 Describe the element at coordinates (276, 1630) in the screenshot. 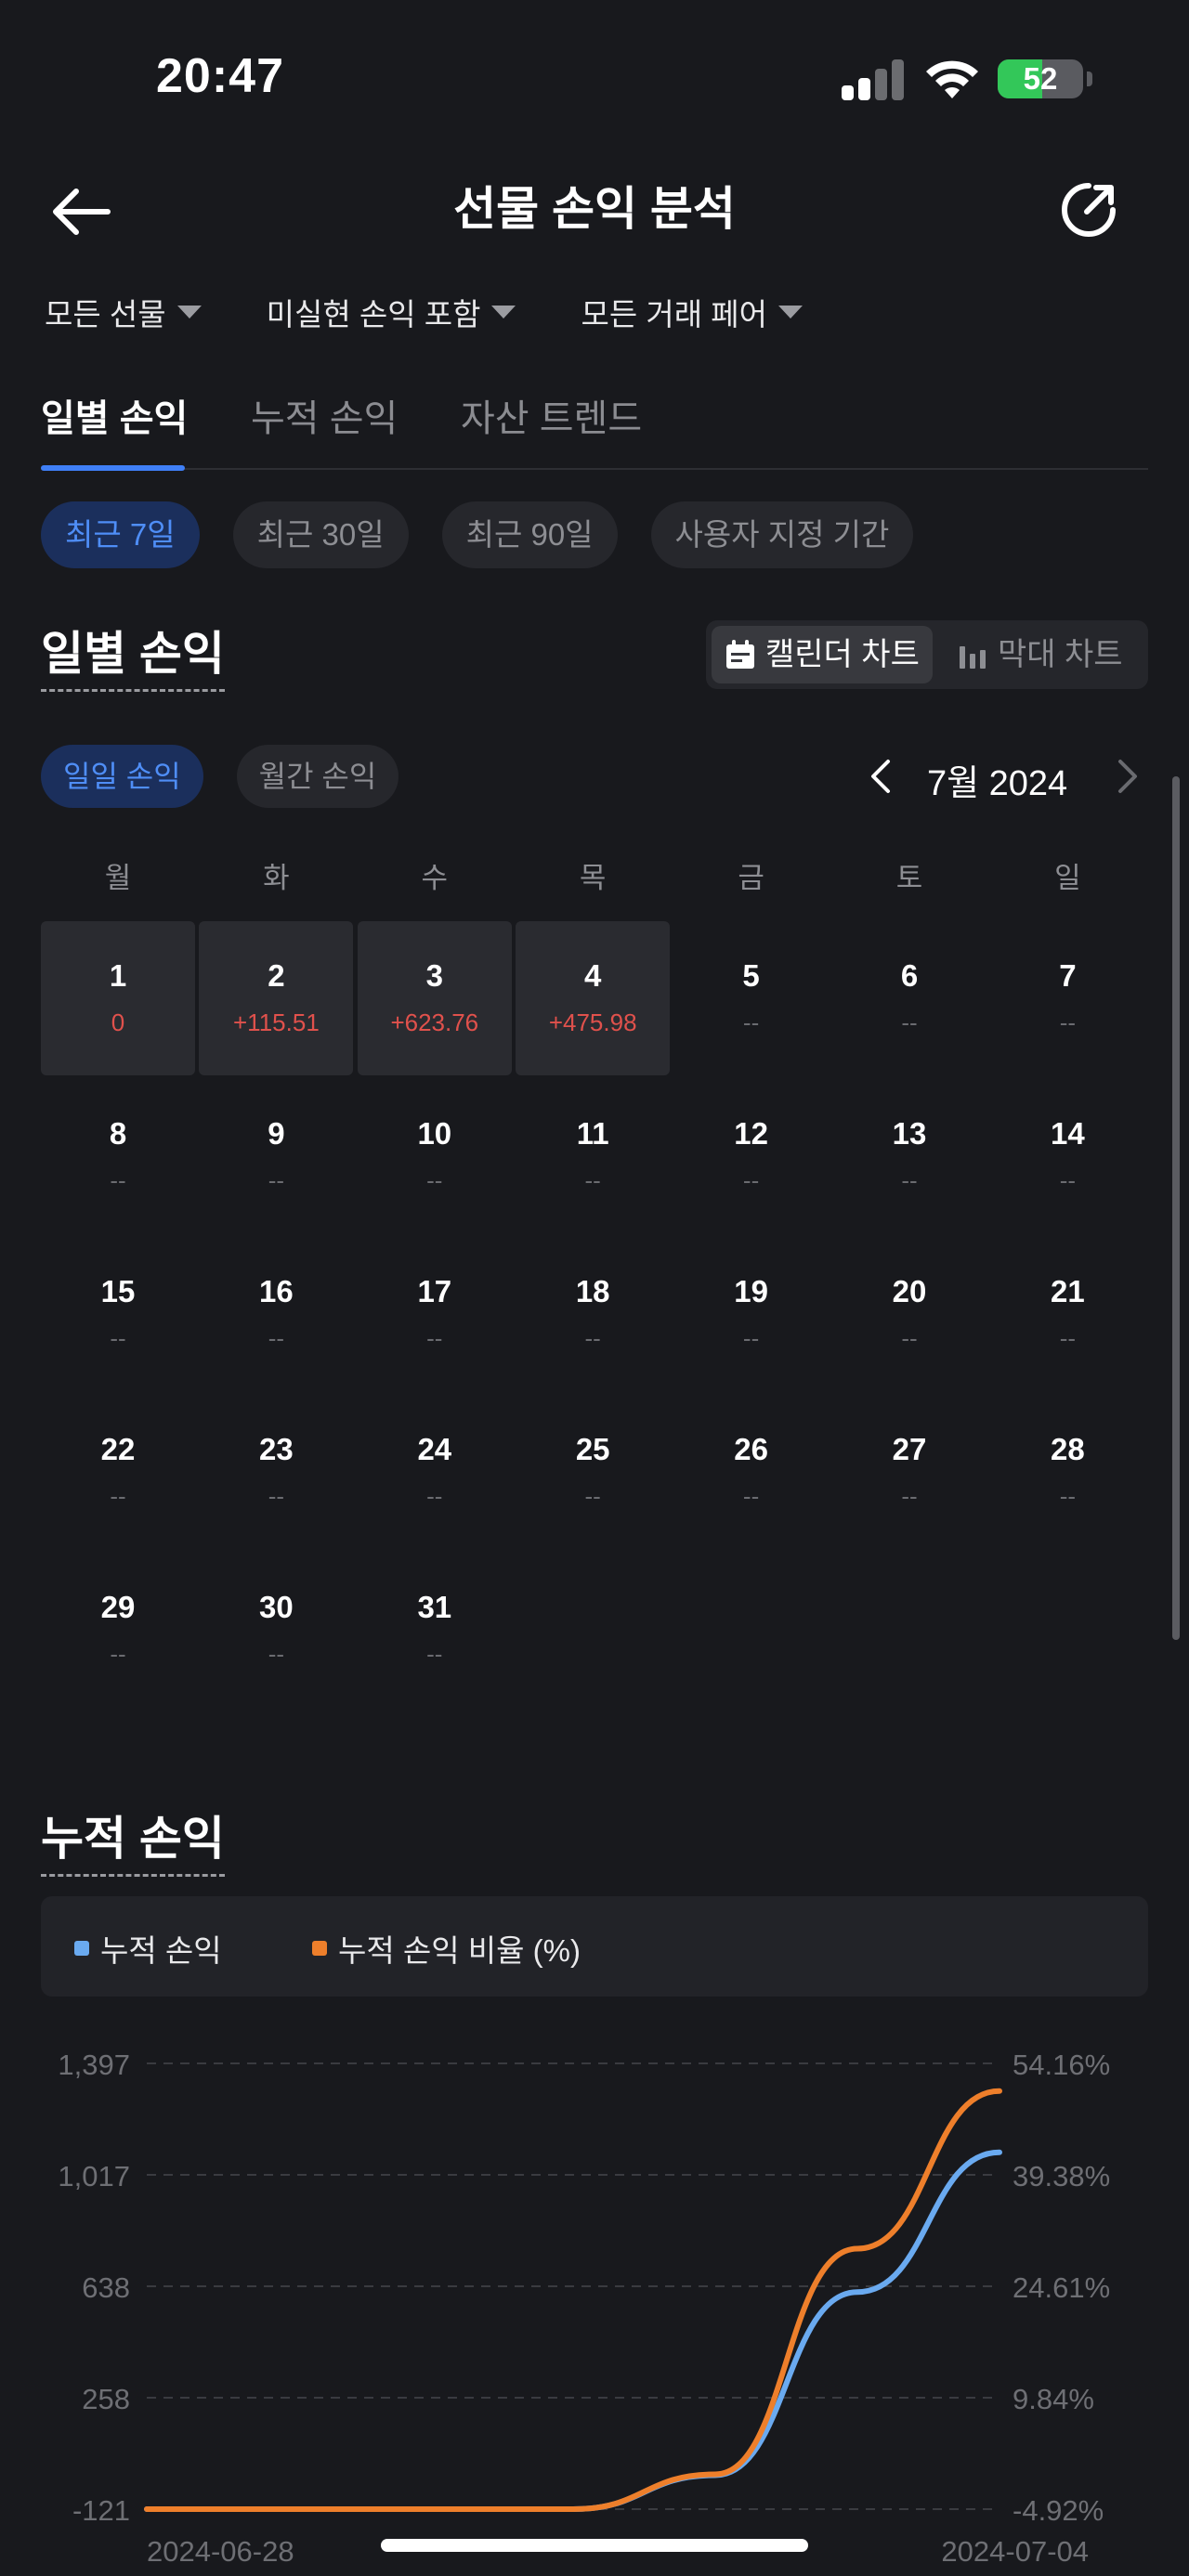

I see `calendar-day: 30 --` at that location.